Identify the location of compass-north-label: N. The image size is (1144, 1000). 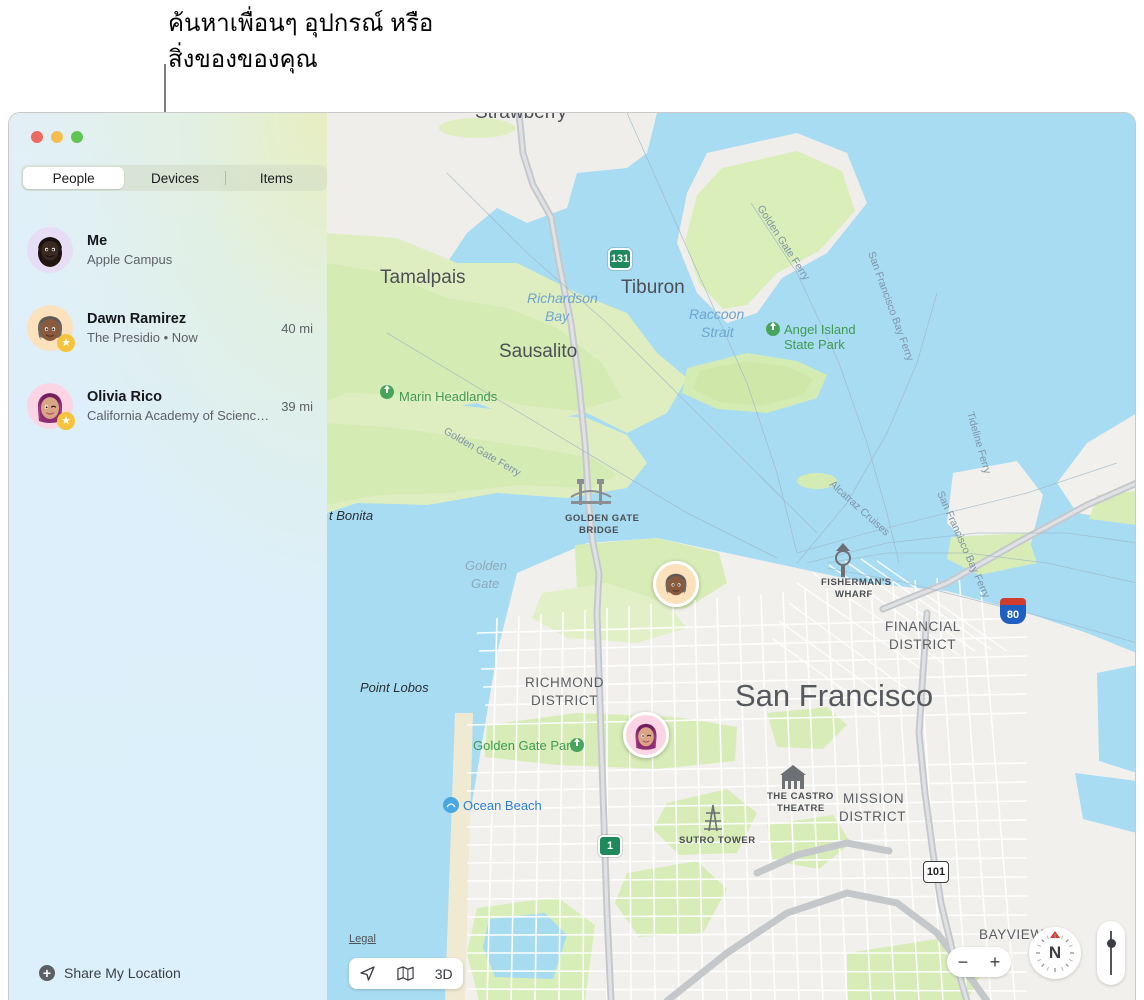
(1055, 952).